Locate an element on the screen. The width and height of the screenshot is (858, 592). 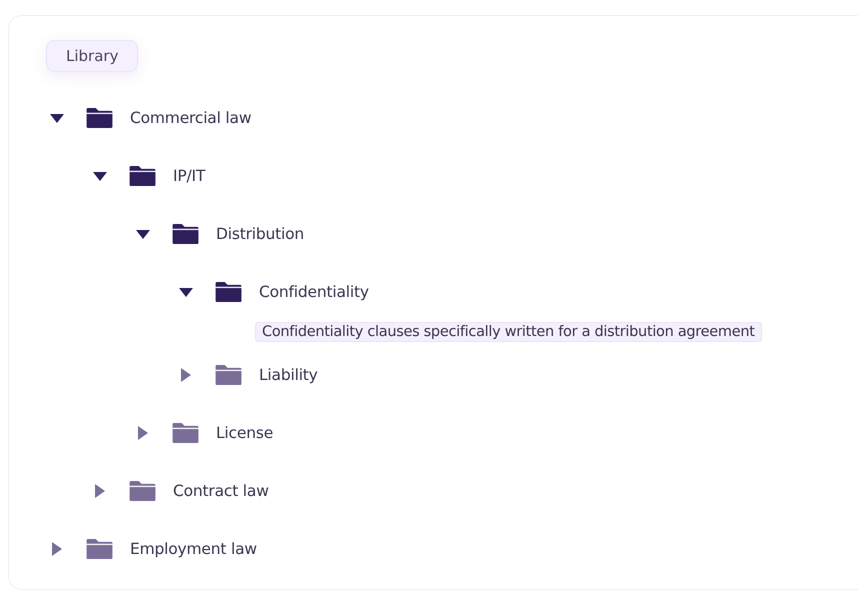
folder-label: Distribution is located at coordinates (260, 234).